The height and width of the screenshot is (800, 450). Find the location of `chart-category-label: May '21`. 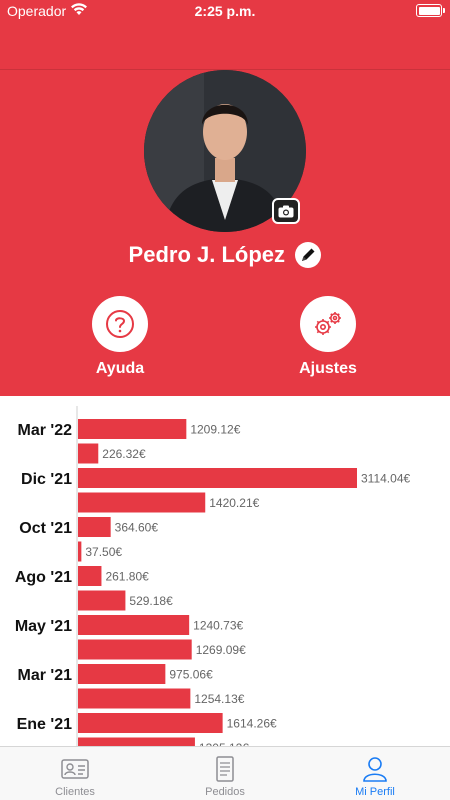

chart-category-label: May '21 is located at coordinates (43, 626).